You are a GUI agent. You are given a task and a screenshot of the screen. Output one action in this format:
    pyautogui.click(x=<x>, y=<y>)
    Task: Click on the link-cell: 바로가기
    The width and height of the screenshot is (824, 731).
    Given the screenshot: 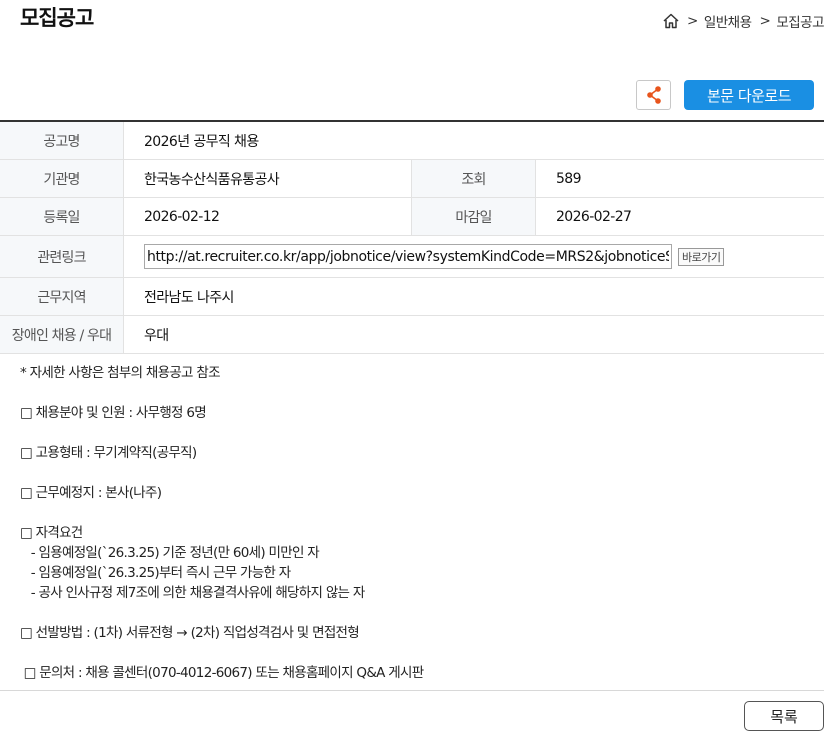 What is the action you would take?
    pyautogui.click(x=474, y=256)
    